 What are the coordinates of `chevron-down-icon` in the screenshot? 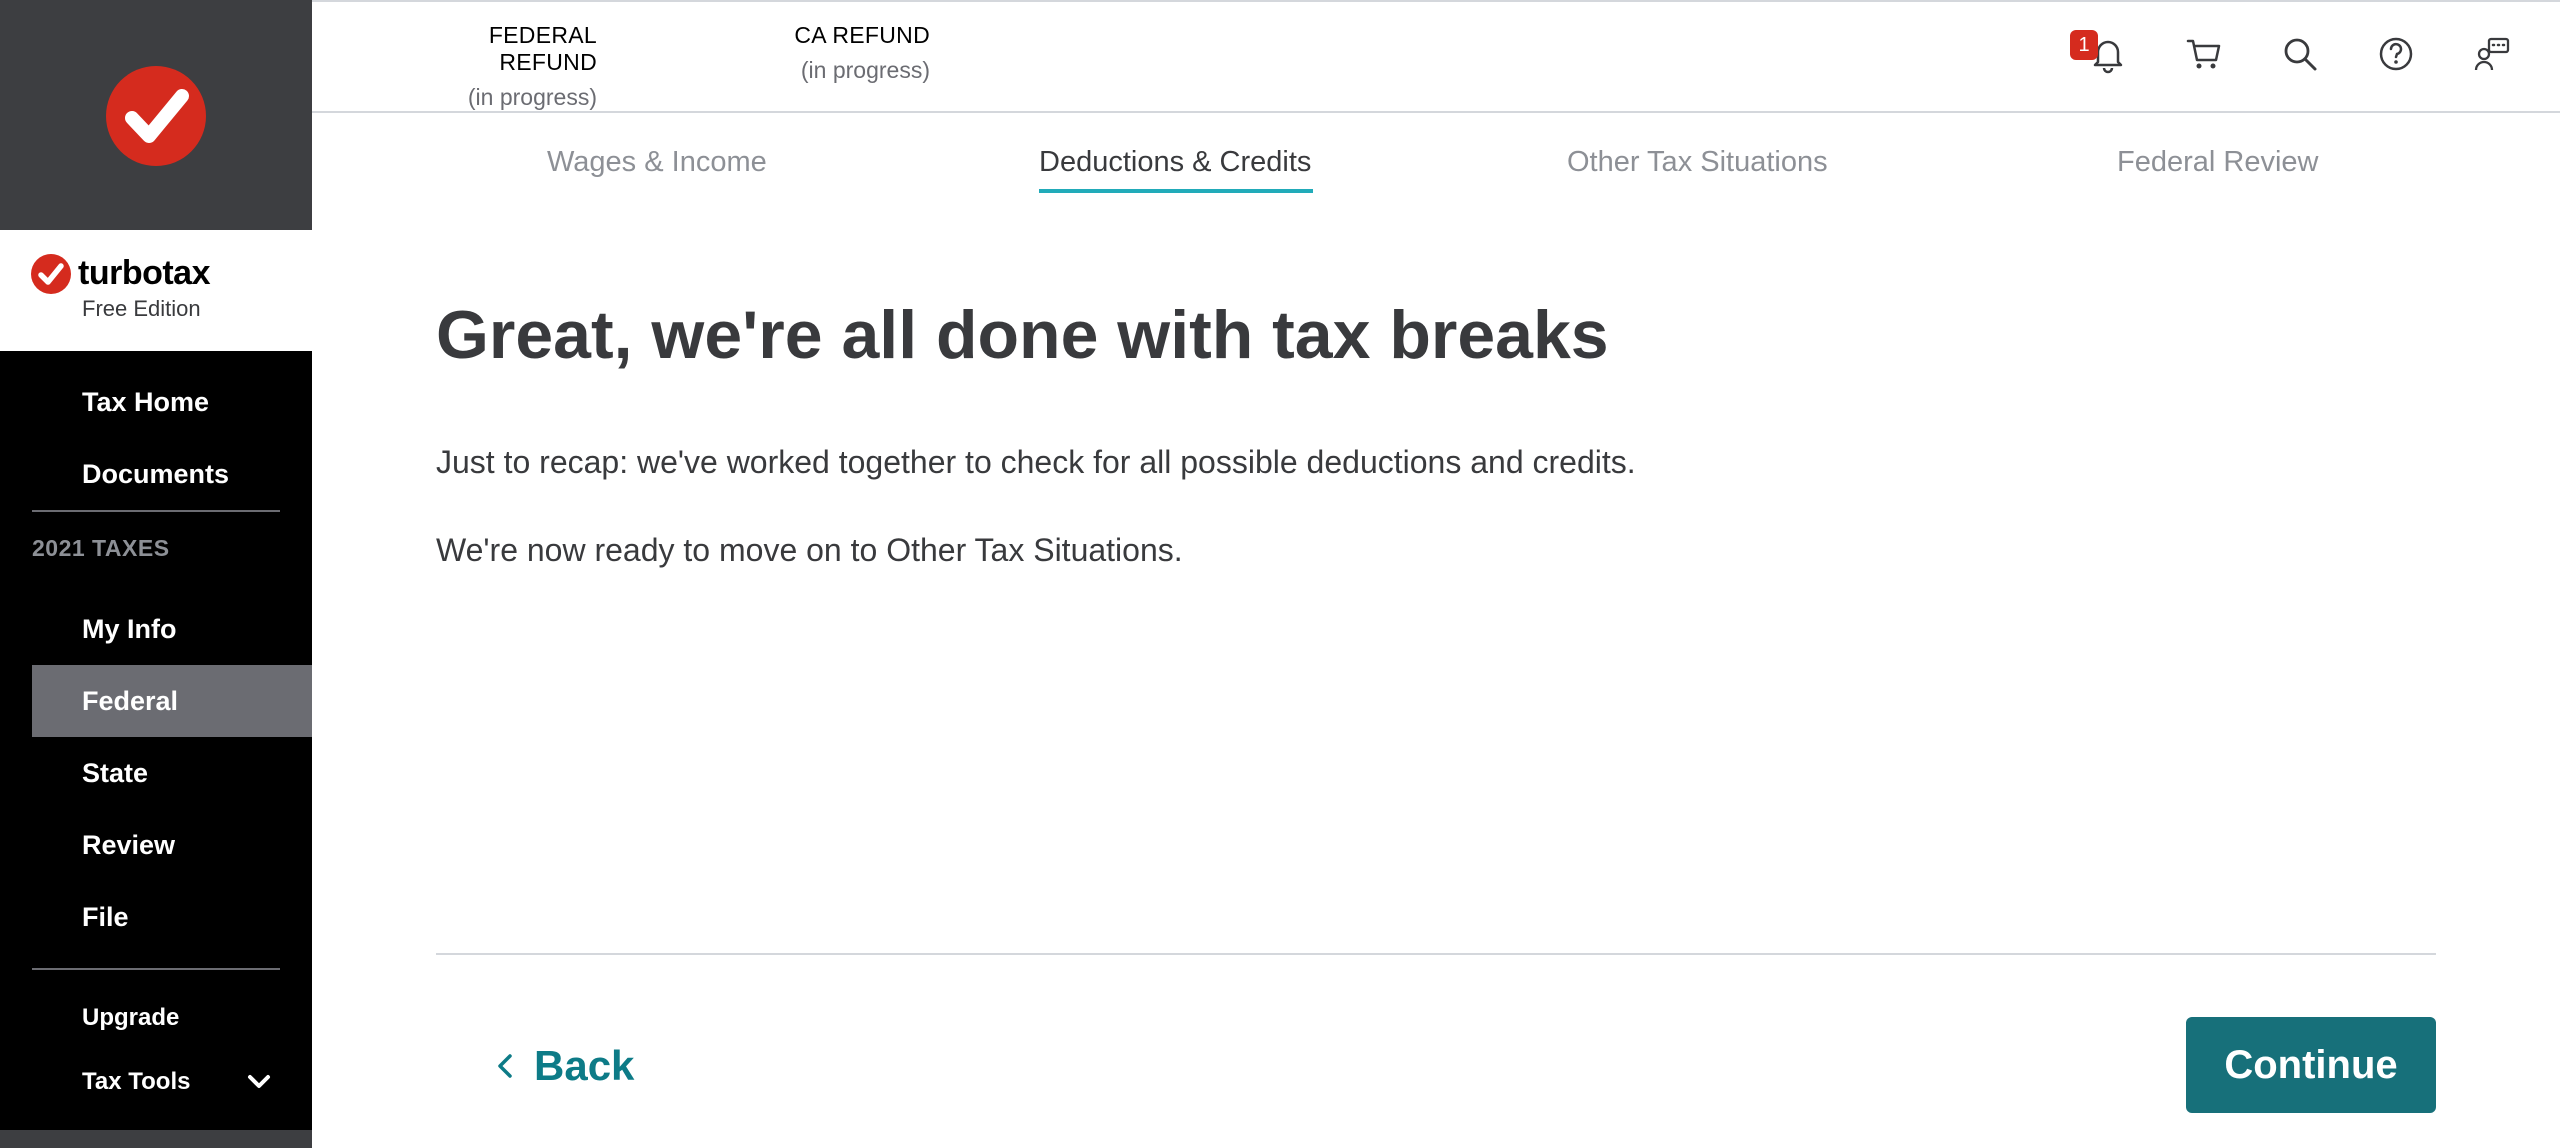 It's located at (259, 1082).